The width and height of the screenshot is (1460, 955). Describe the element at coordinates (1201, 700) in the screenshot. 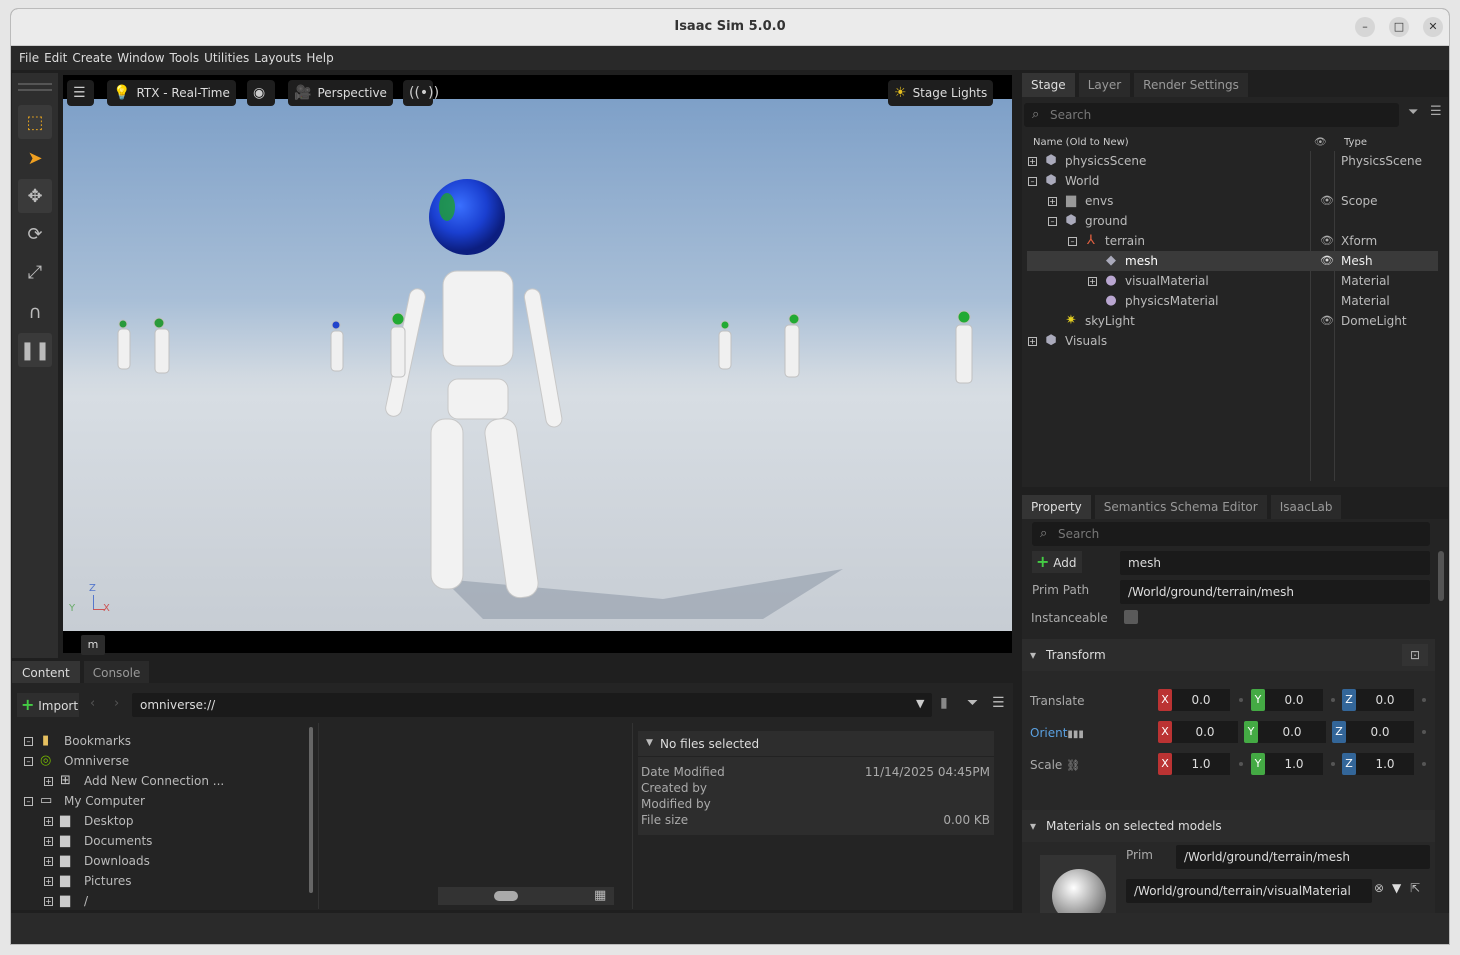

I see `translate-x-field: 0.0` at that location.